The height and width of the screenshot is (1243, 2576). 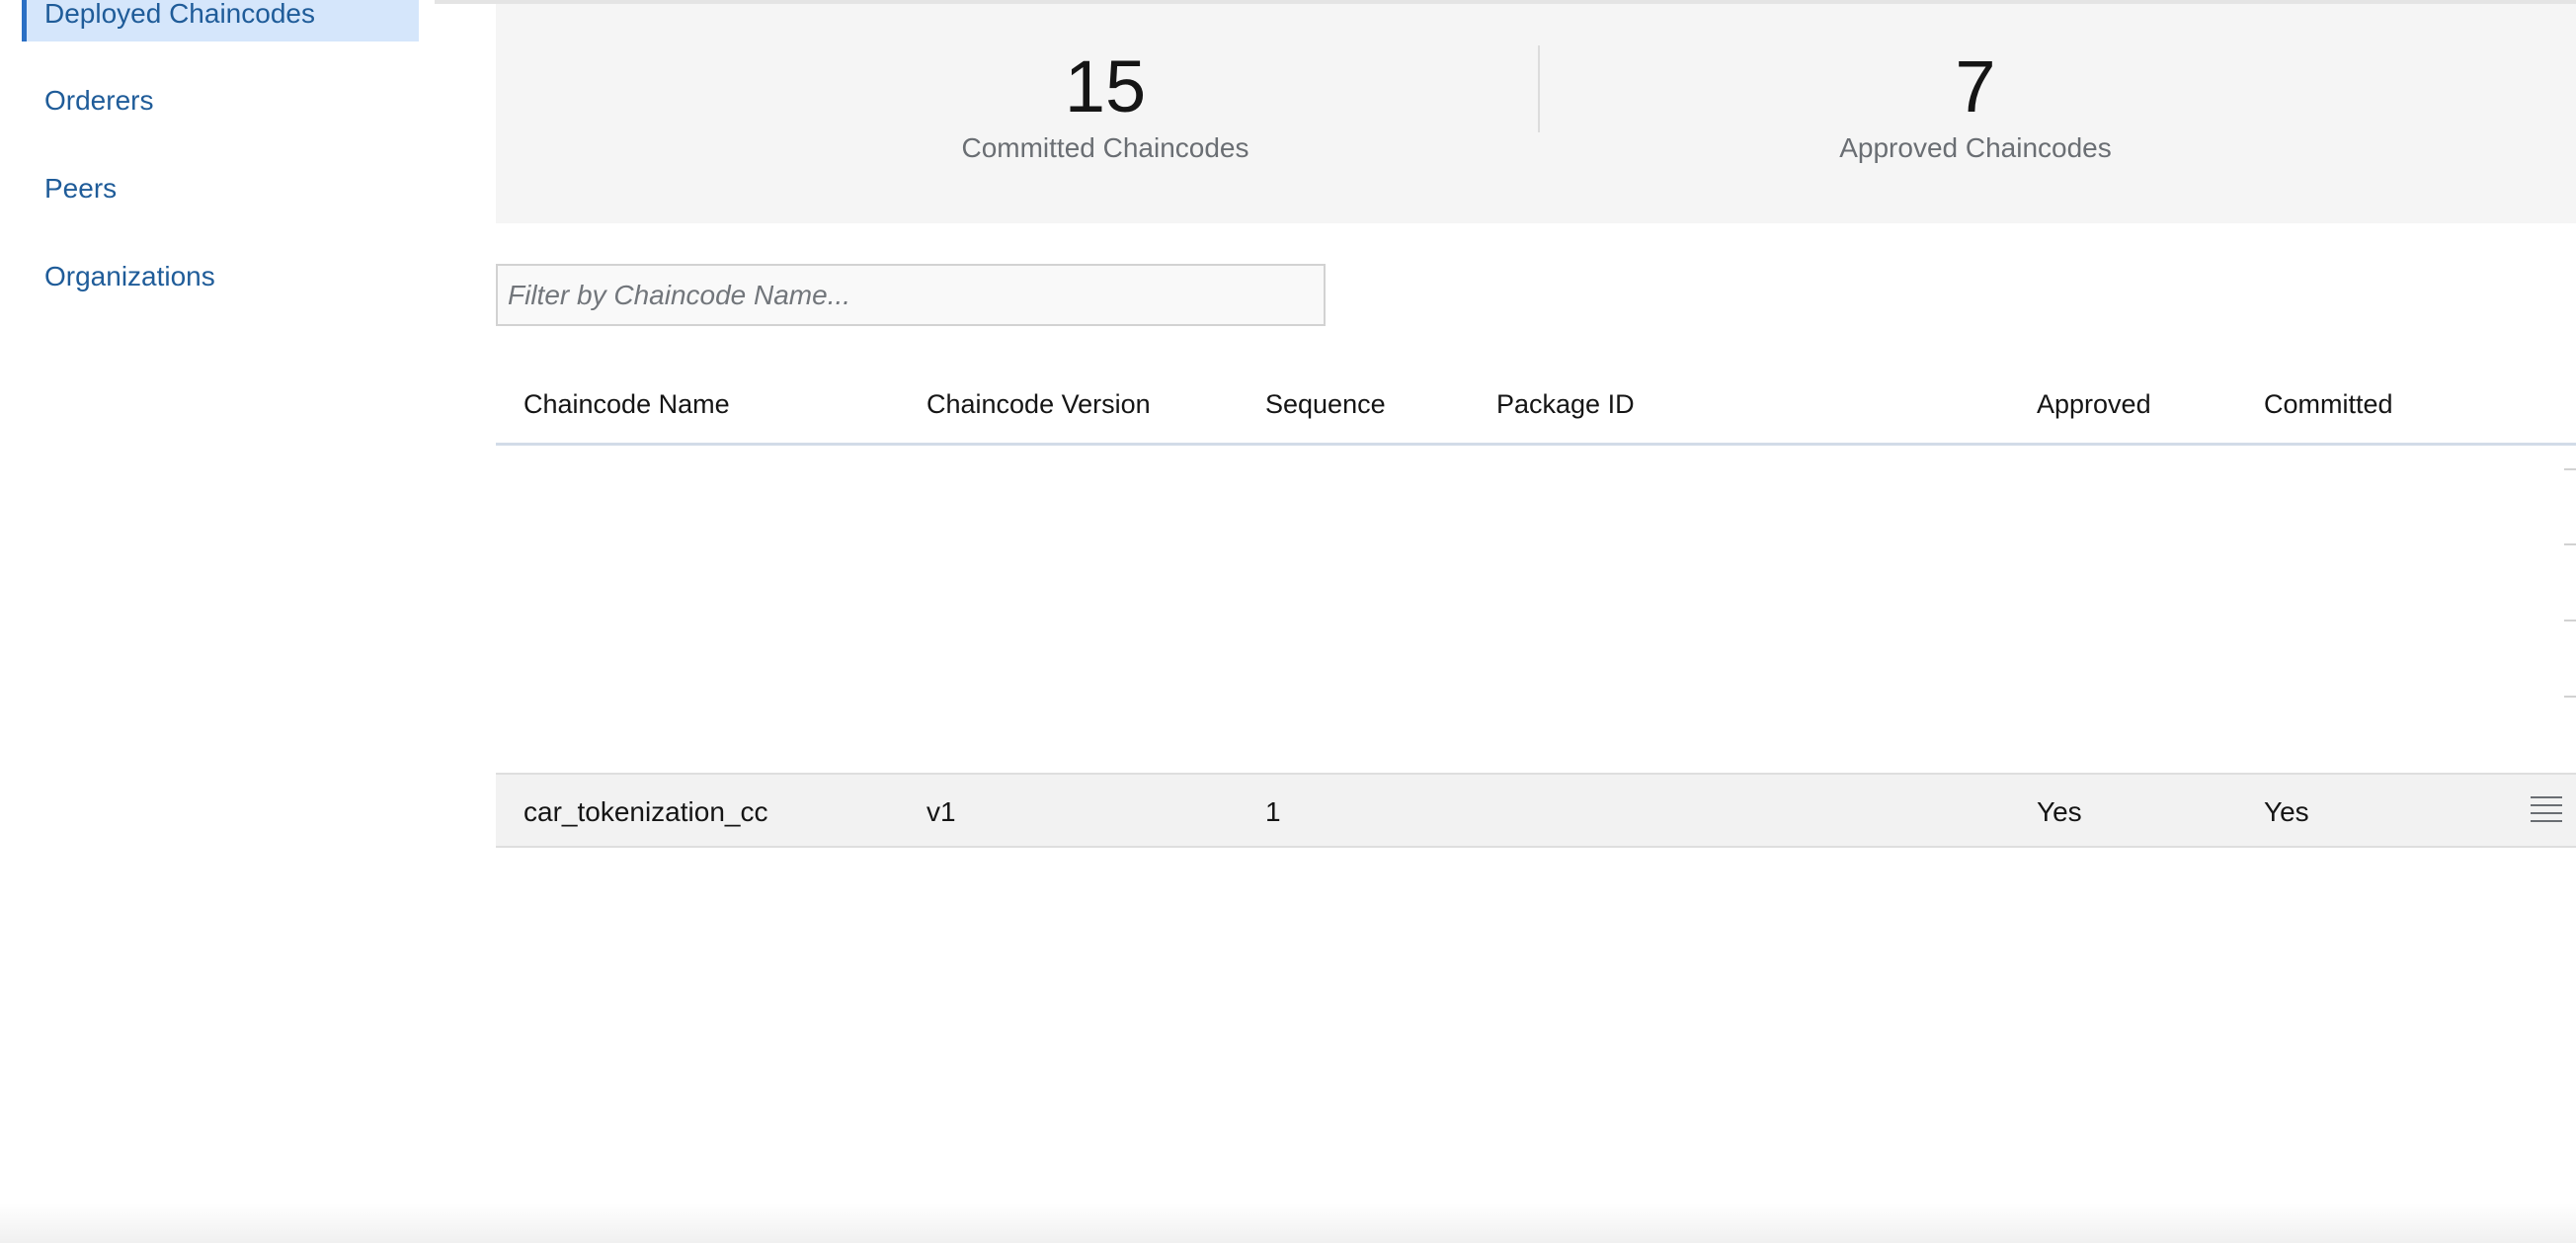 I want to click on menu-lines-icon, so click(x=2546, y=811).